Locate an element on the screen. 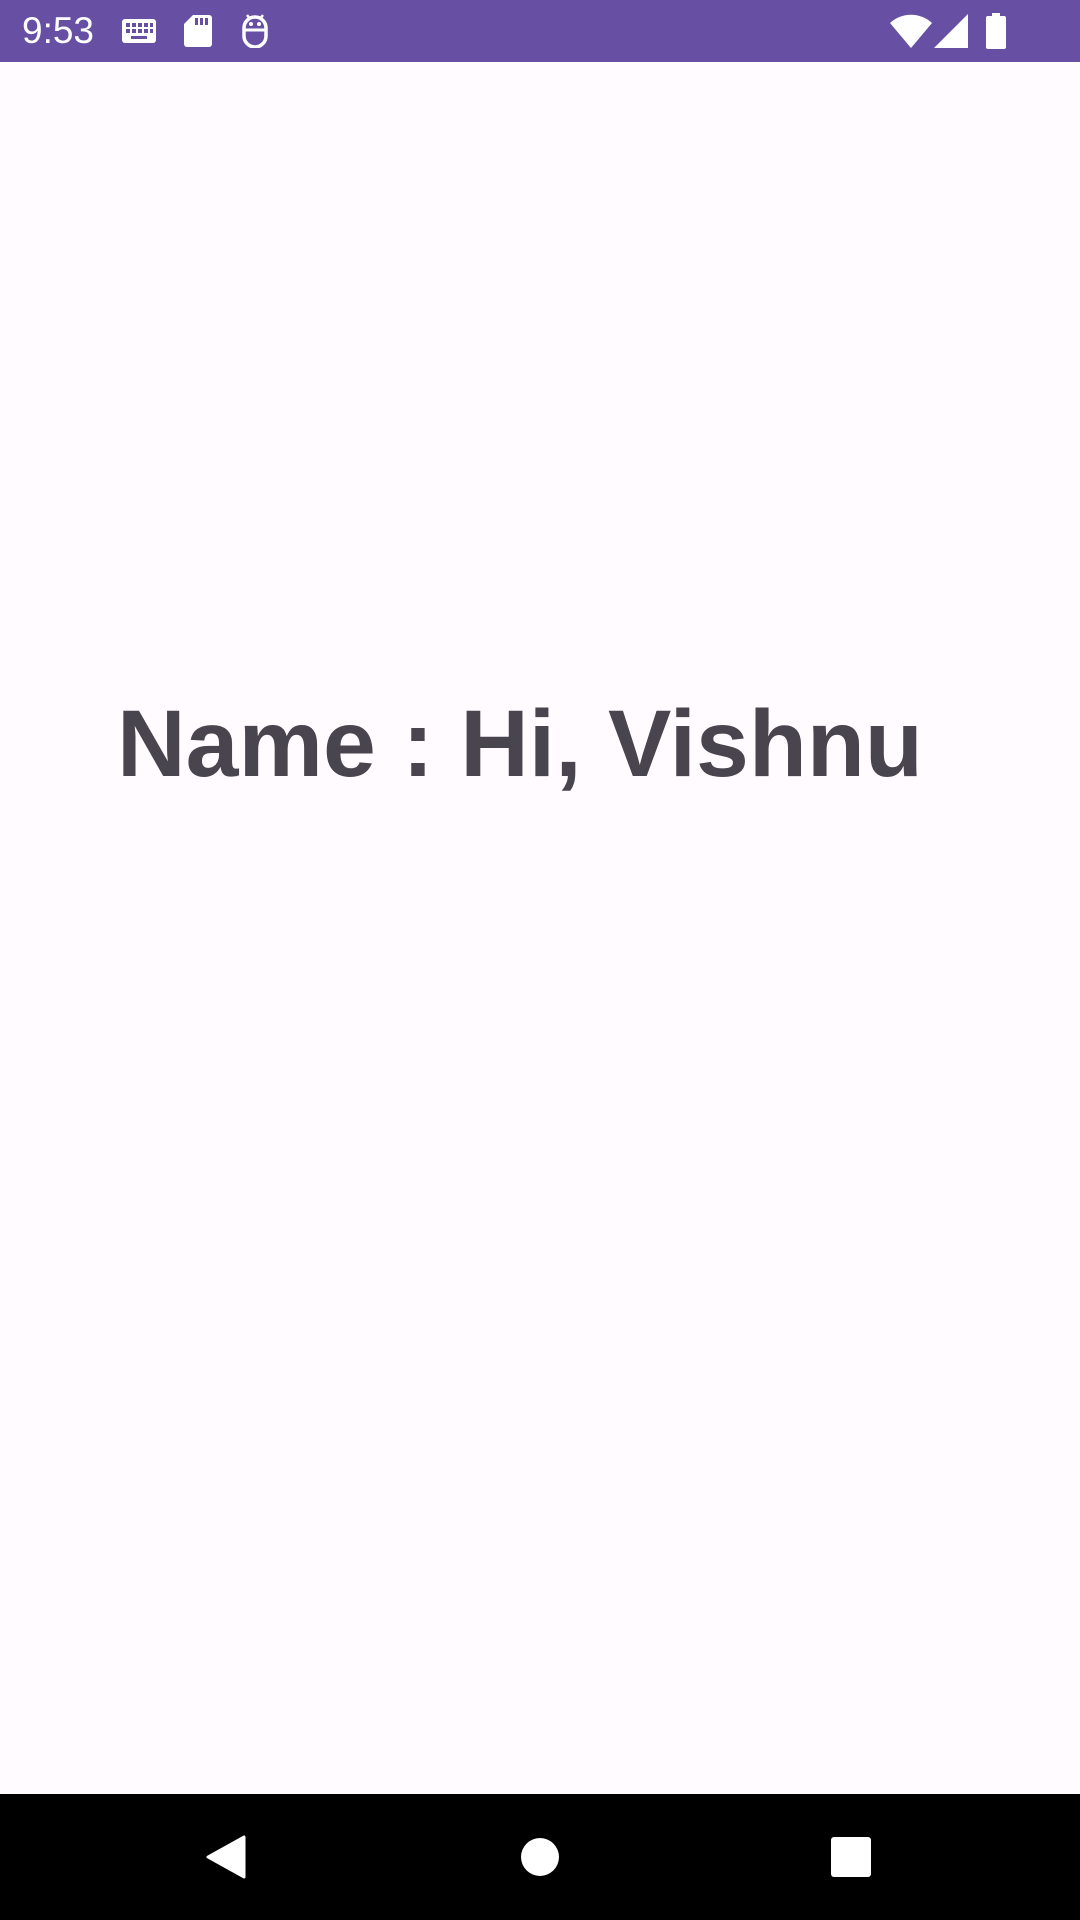  back-button is located at coordinates (225, 1857).